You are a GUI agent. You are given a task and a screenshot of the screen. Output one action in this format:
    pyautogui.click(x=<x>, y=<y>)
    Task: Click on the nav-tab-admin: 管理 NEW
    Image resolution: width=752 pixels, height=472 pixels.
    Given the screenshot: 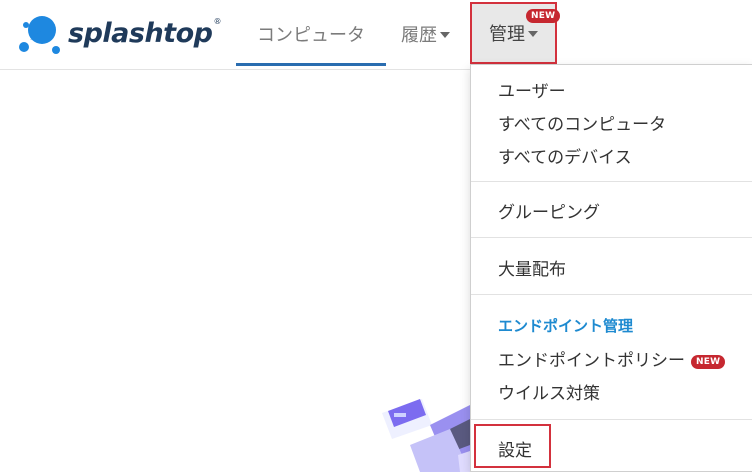 What is the action you would take?
    pyautogui.click(x=515, y=33)
    